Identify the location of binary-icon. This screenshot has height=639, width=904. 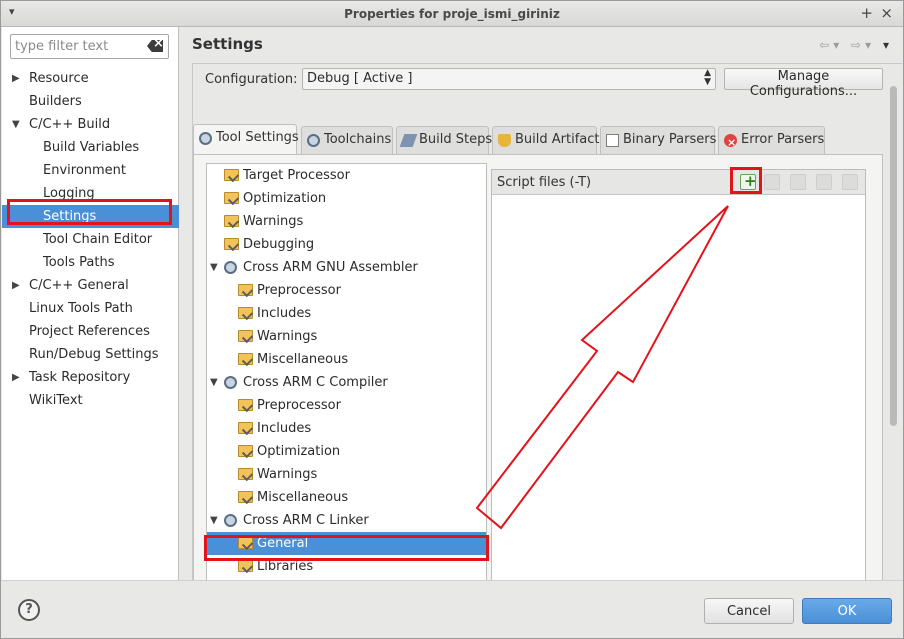
(612, 140).